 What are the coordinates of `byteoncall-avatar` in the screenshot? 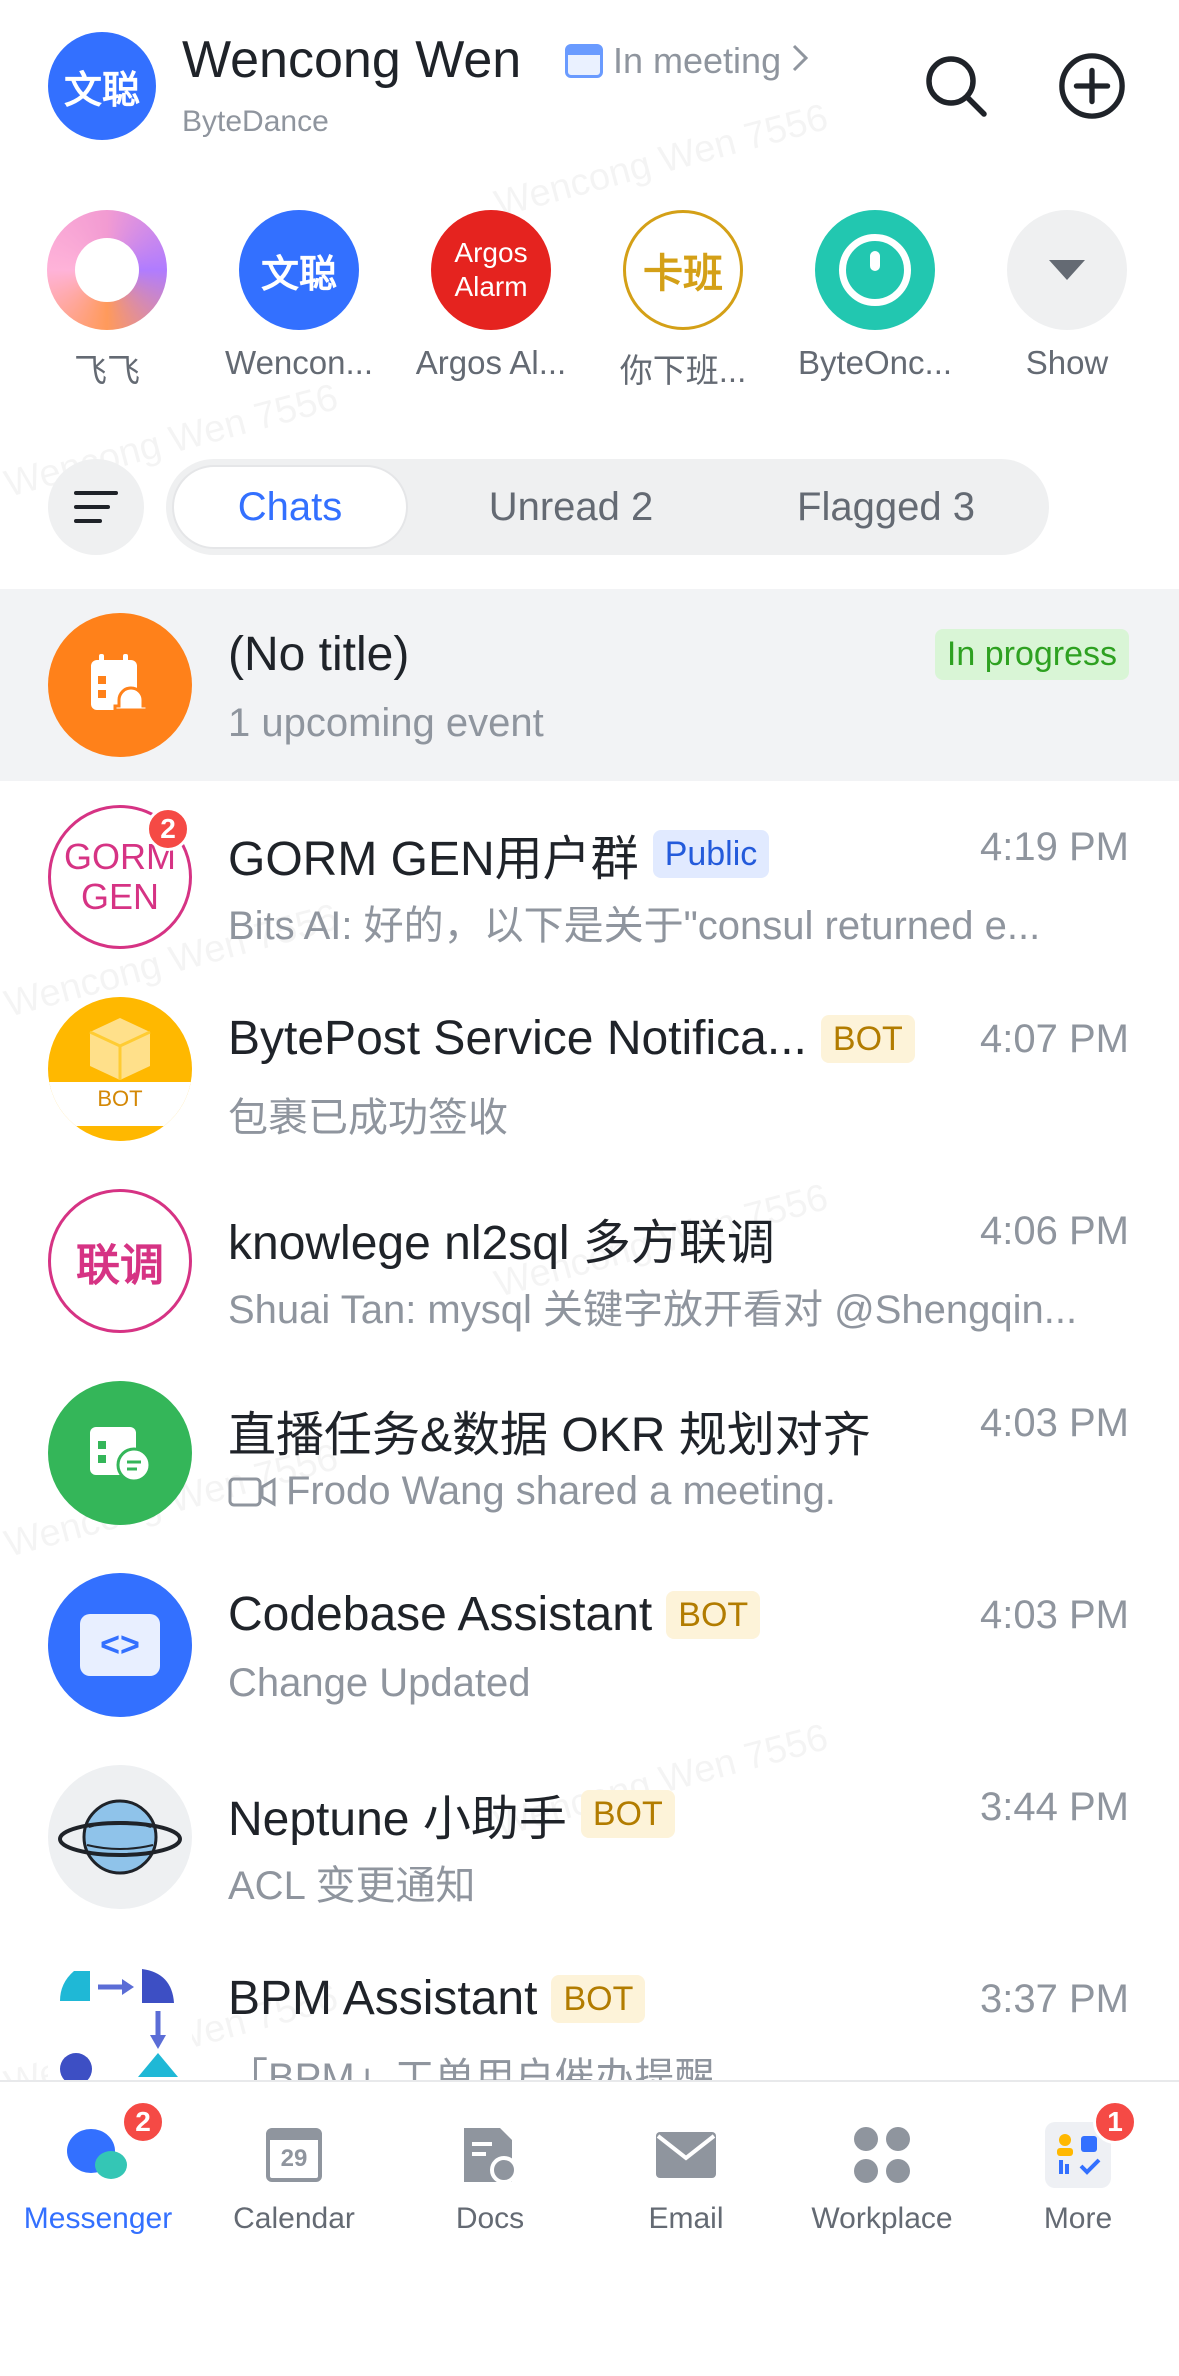 It's located at (875, 270).